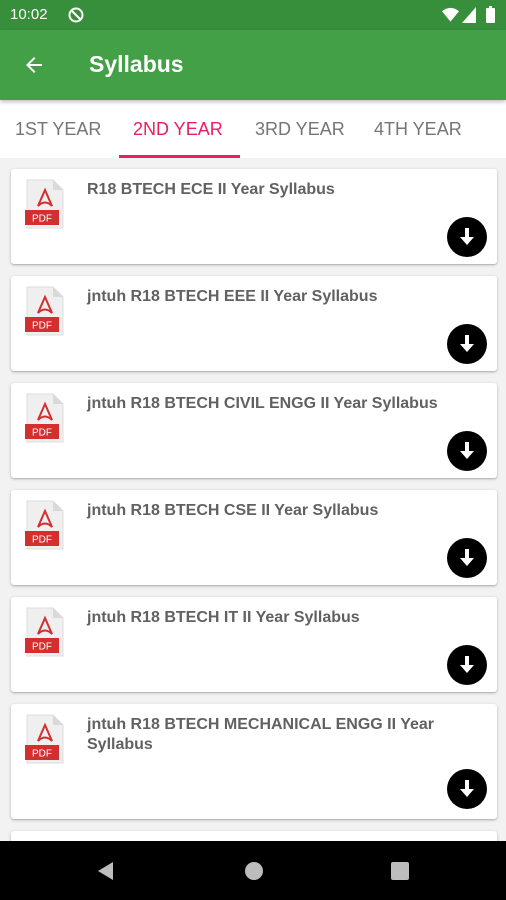  I want to click on syllabus-card: PDF jntuh R18 BTECH CSE II Year Syllabus, so click(254, 537).